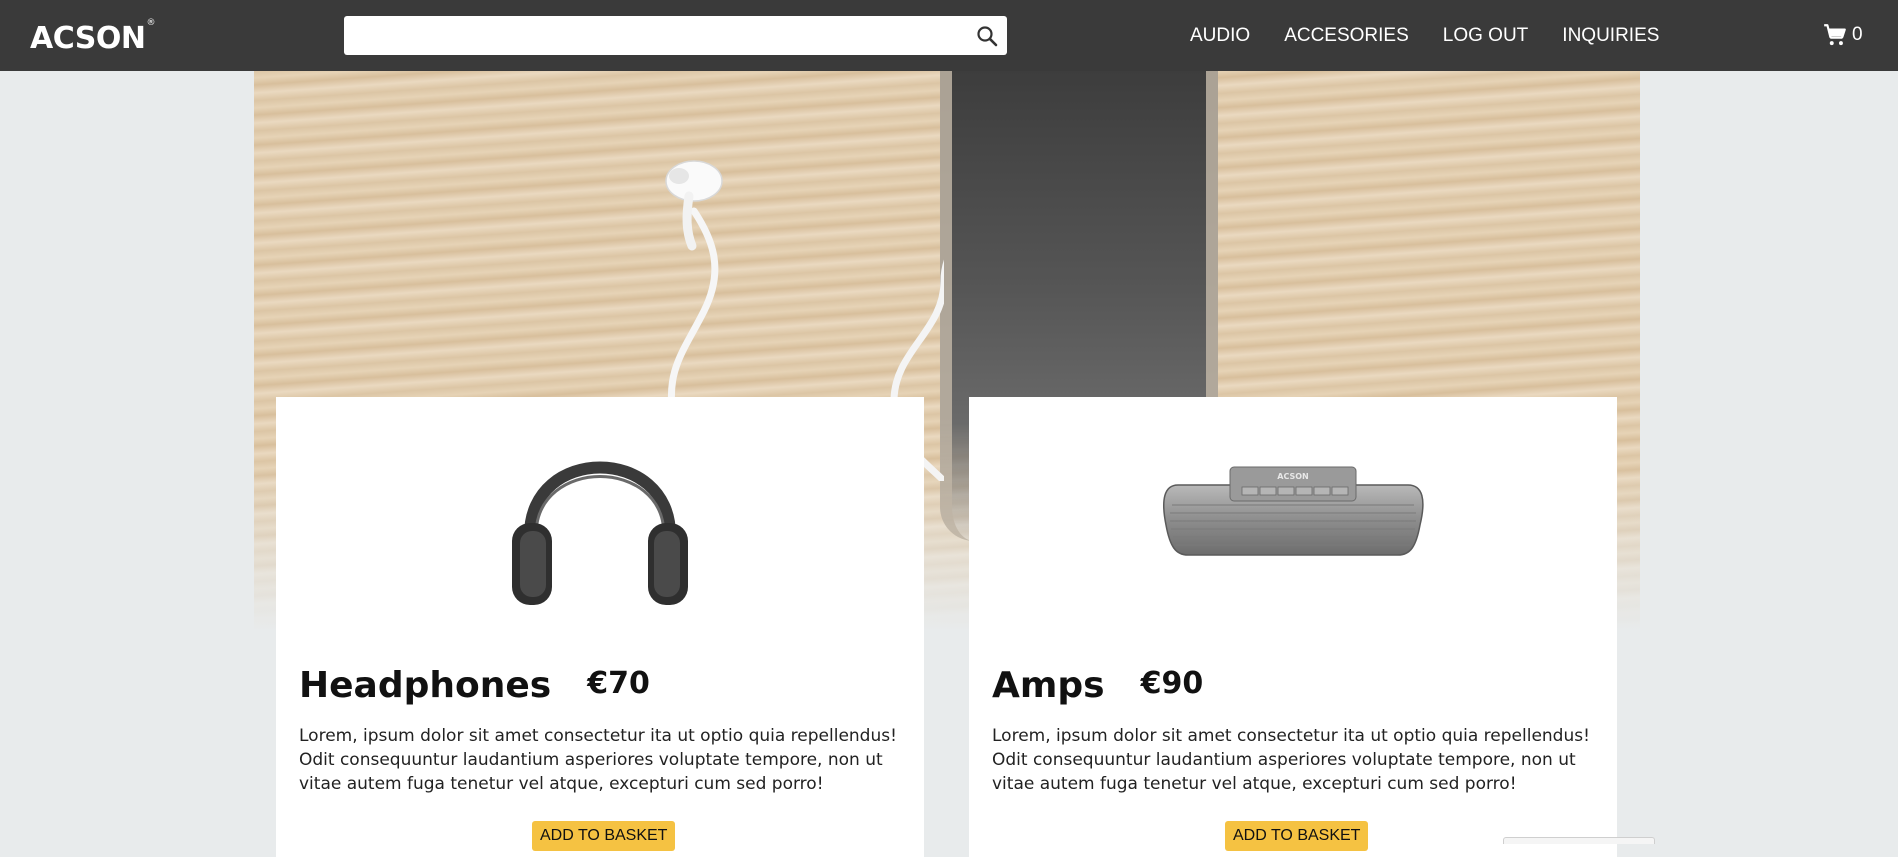 Image resolution: width=1898 pixels, height=857 pixels. I want to click on product-price: €90, so click(1172, 683).